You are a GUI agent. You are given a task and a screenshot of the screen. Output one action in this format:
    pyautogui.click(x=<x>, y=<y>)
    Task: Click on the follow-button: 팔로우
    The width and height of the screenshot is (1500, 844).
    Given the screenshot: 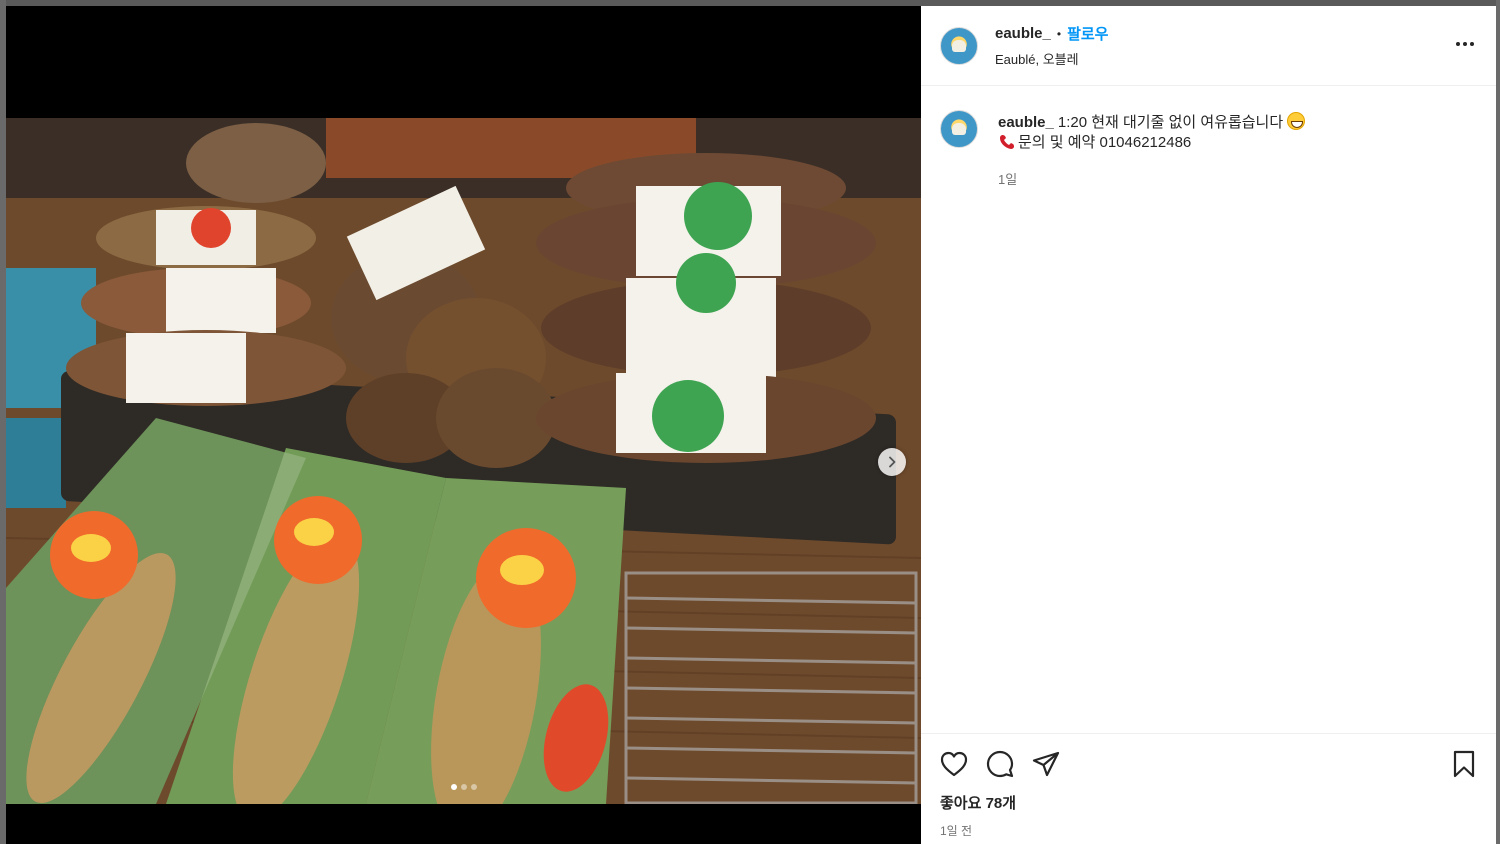 What is the action you would take?
    pyautogui.click(x=1087, y=33)
    